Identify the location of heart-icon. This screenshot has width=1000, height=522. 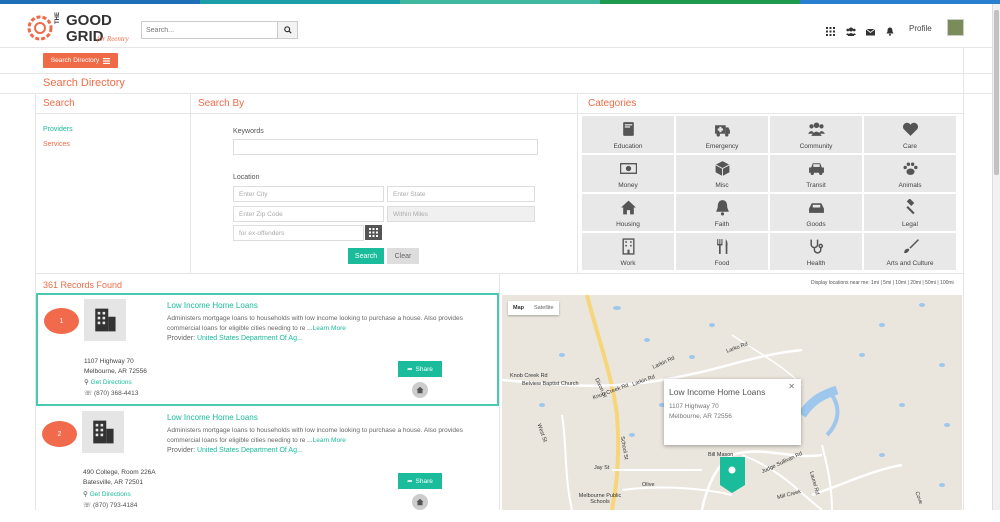
(910, 129).